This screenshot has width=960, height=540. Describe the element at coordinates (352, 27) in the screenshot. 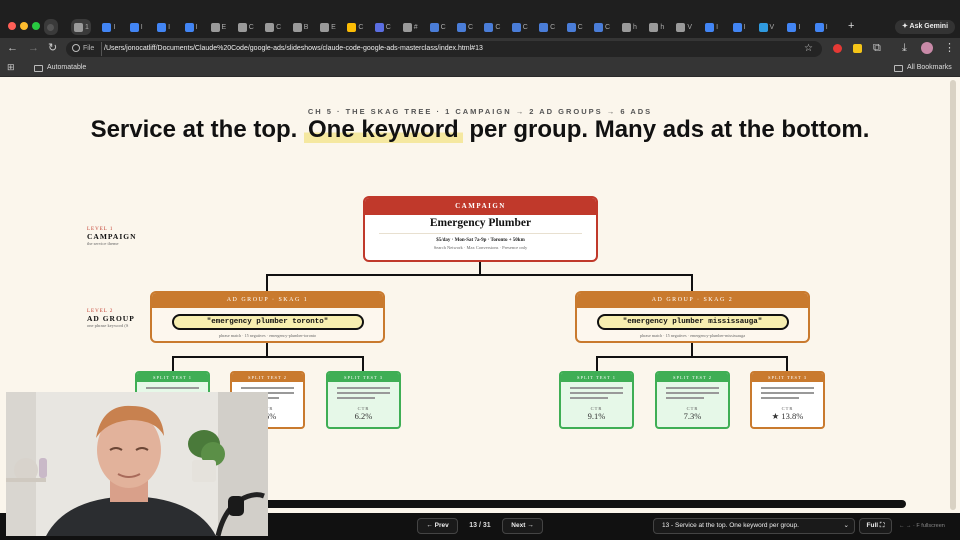

I see `google-icon` at that location.